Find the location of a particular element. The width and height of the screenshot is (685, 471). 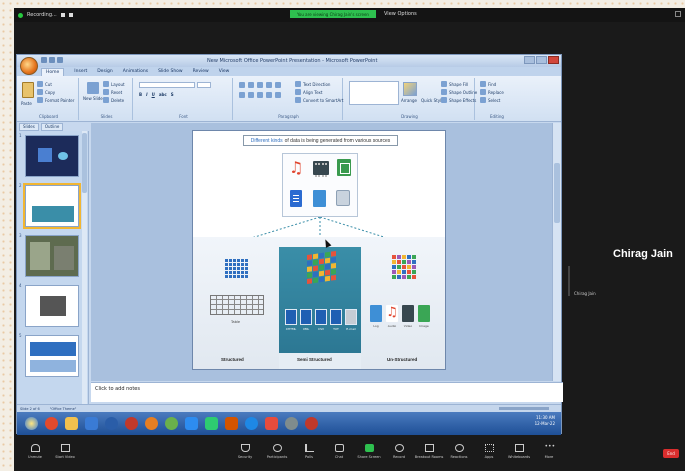

minimize-icon is located at coordinates (529, 60).